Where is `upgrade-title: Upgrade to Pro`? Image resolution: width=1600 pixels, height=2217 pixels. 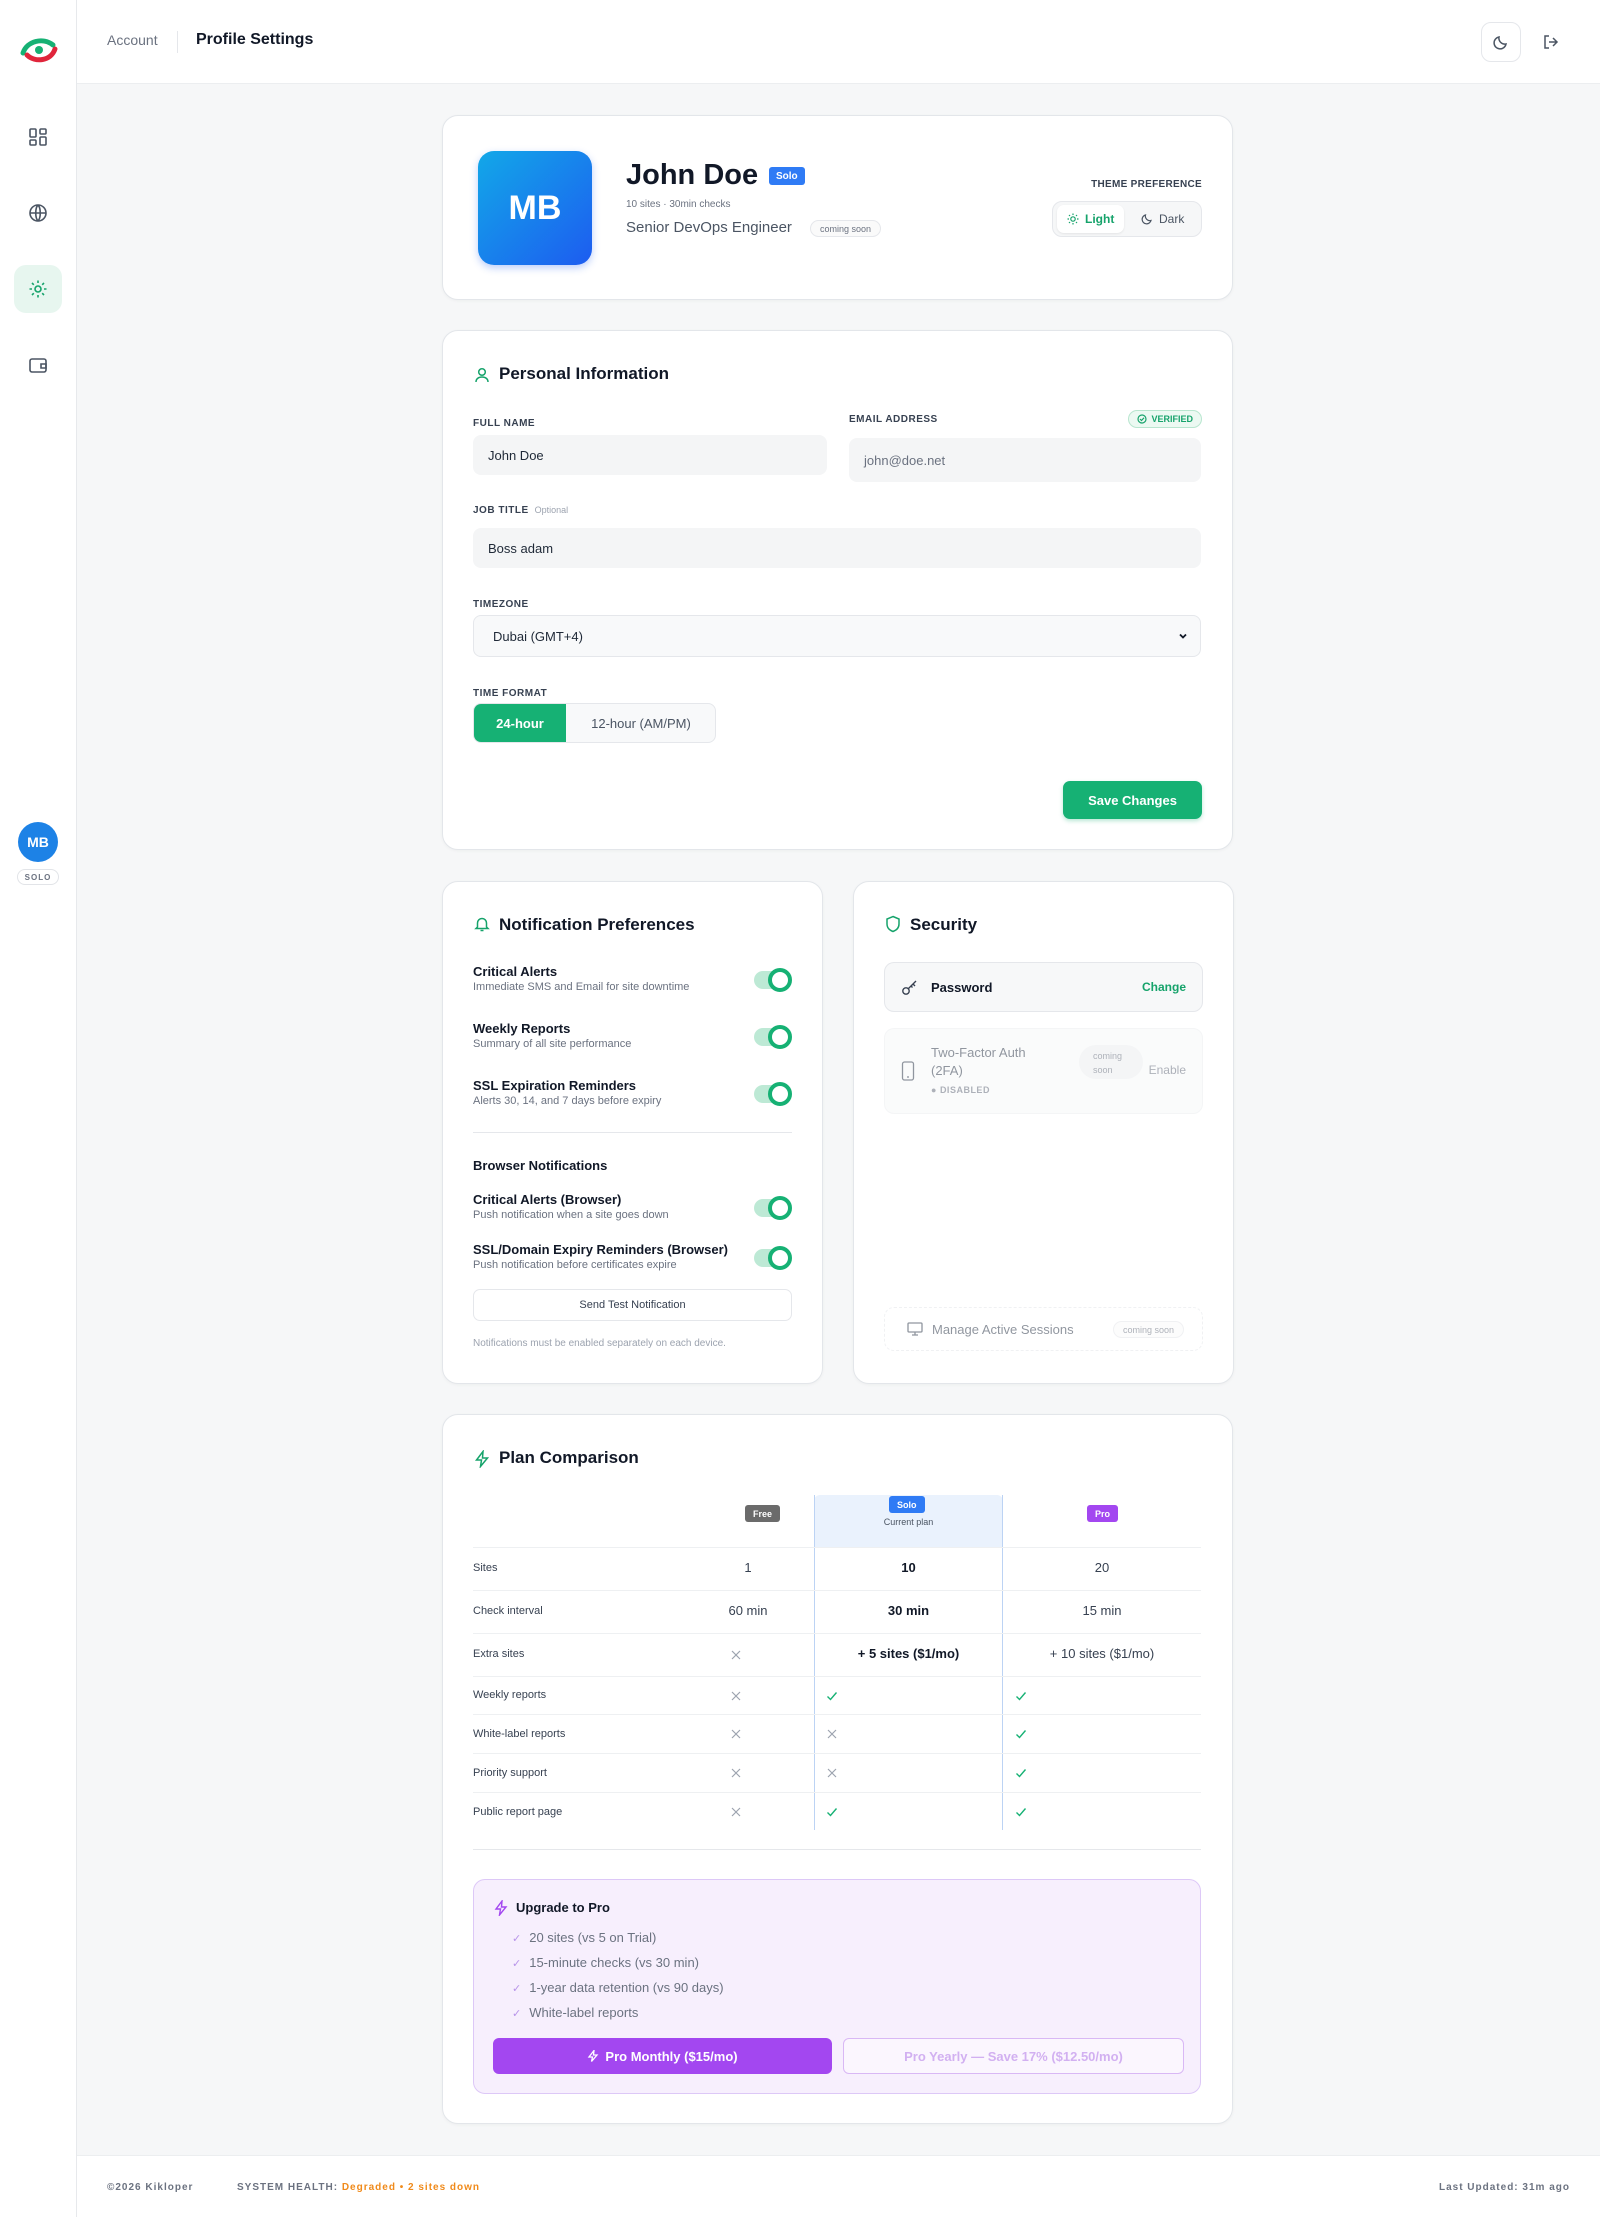
upgrade-title: Upgrade to Pro is located at coordinates (563, 1907).